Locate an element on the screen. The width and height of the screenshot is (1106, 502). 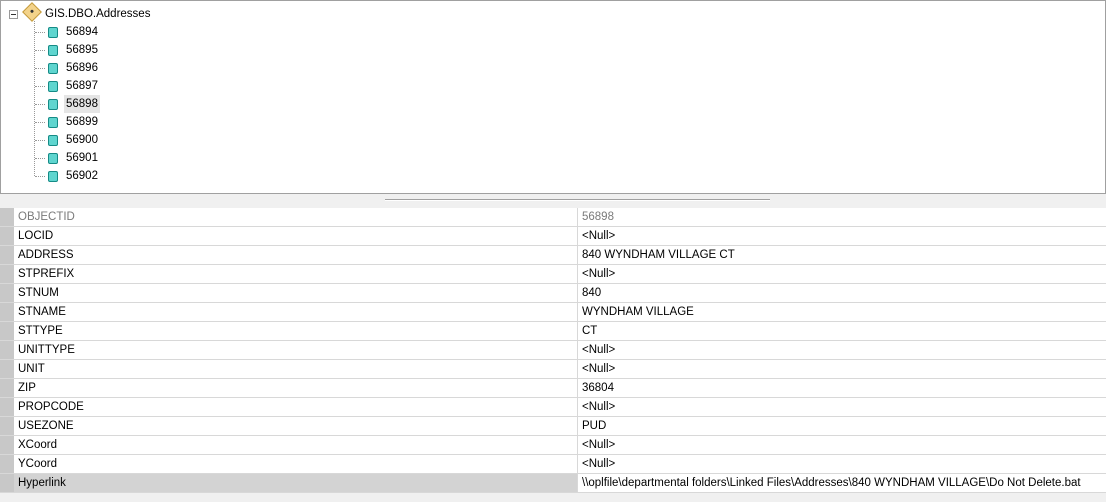
table-row: LOCID <Null> is located at coordinates (553, 236).